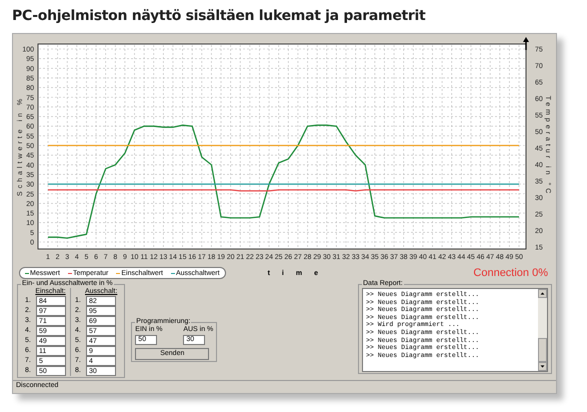  What do you see at coordinates (542, 330) in the screenshot?
I see `scrollbar` at bounding box center [542, 330].